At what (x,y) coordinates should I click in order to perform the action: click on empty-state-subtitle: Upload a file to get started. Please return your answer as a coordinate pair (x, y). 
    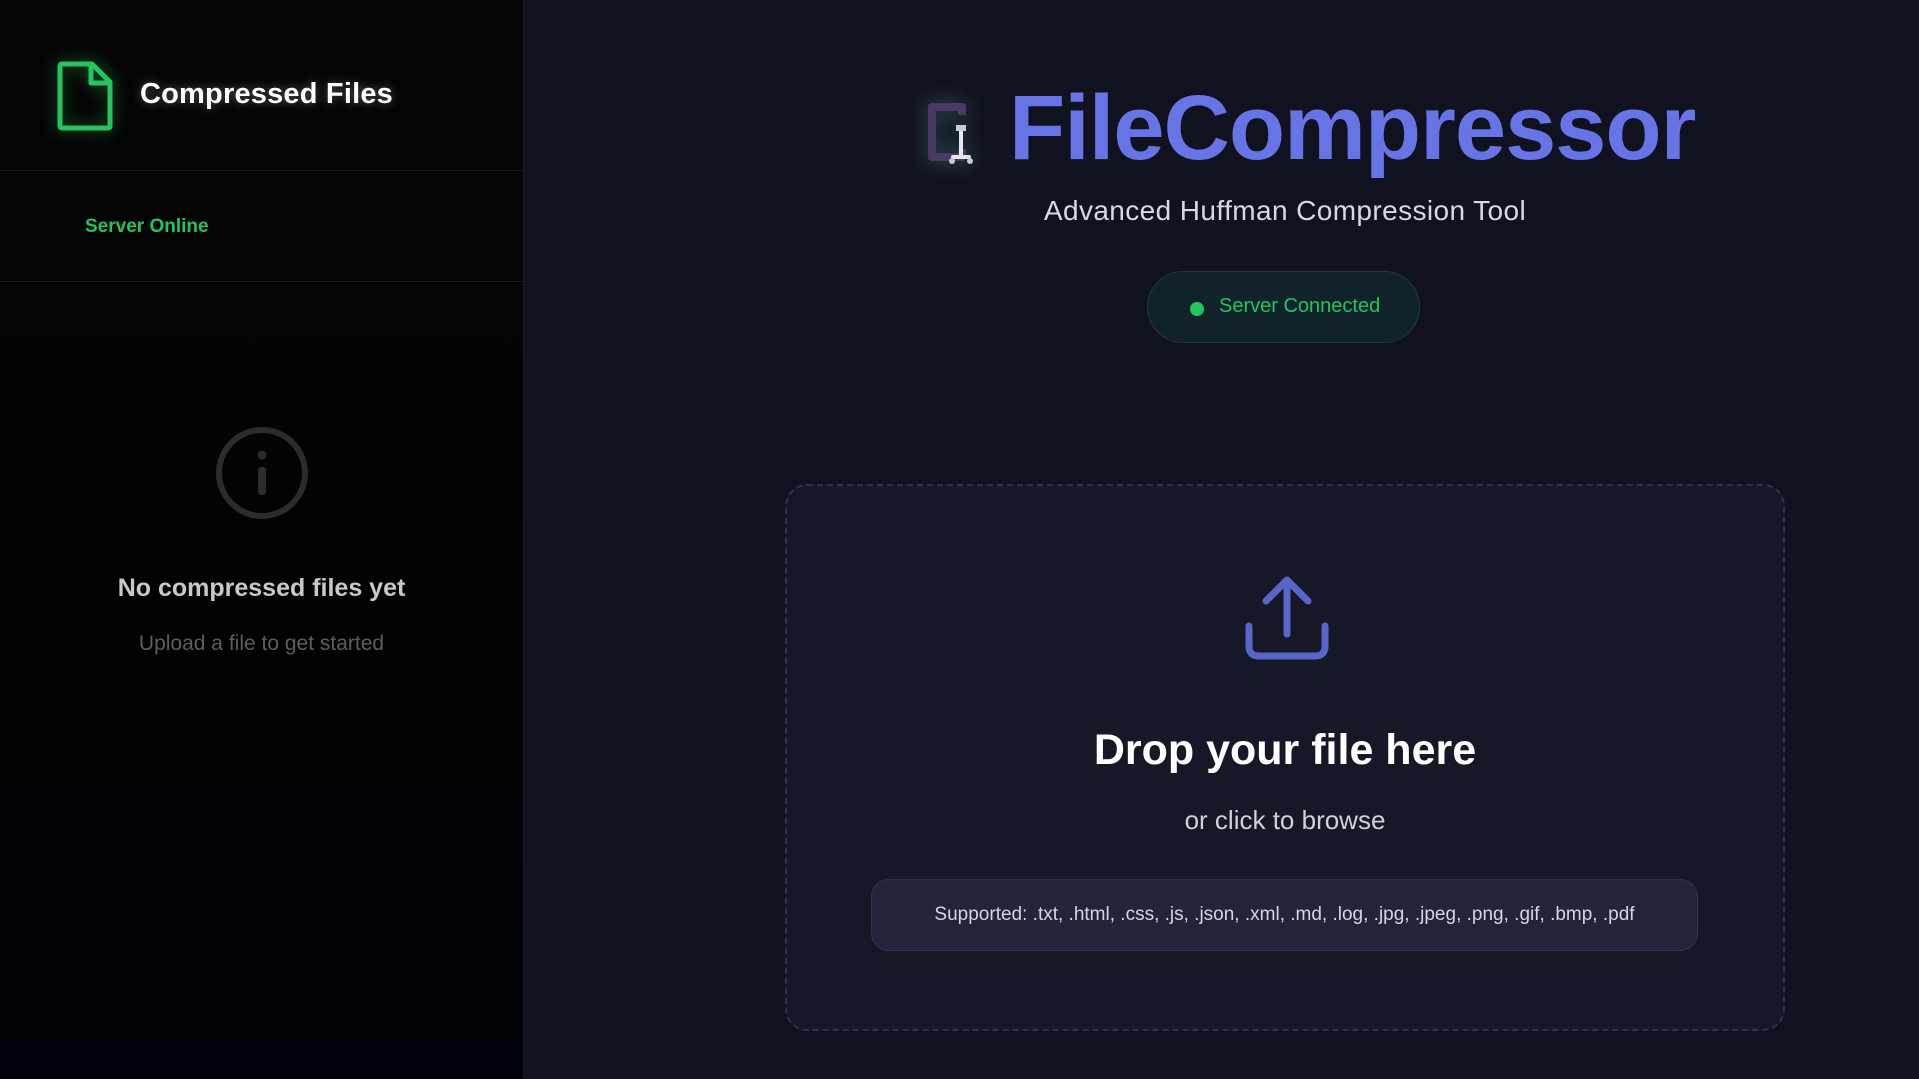
    Looking at the image, I should click on (261, 643).